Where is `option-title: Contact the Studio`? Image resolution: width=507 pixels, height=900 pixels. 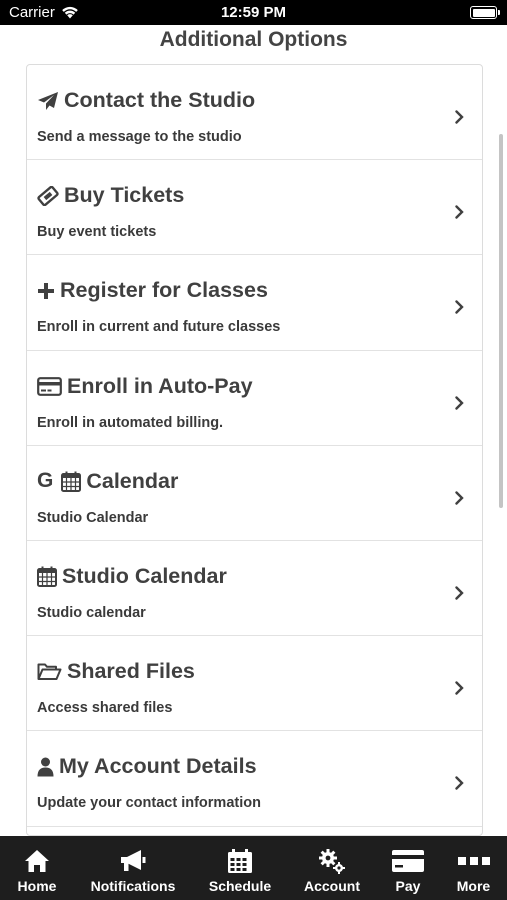
option-title: Contact the Studio is located at coordinates (160, 100).